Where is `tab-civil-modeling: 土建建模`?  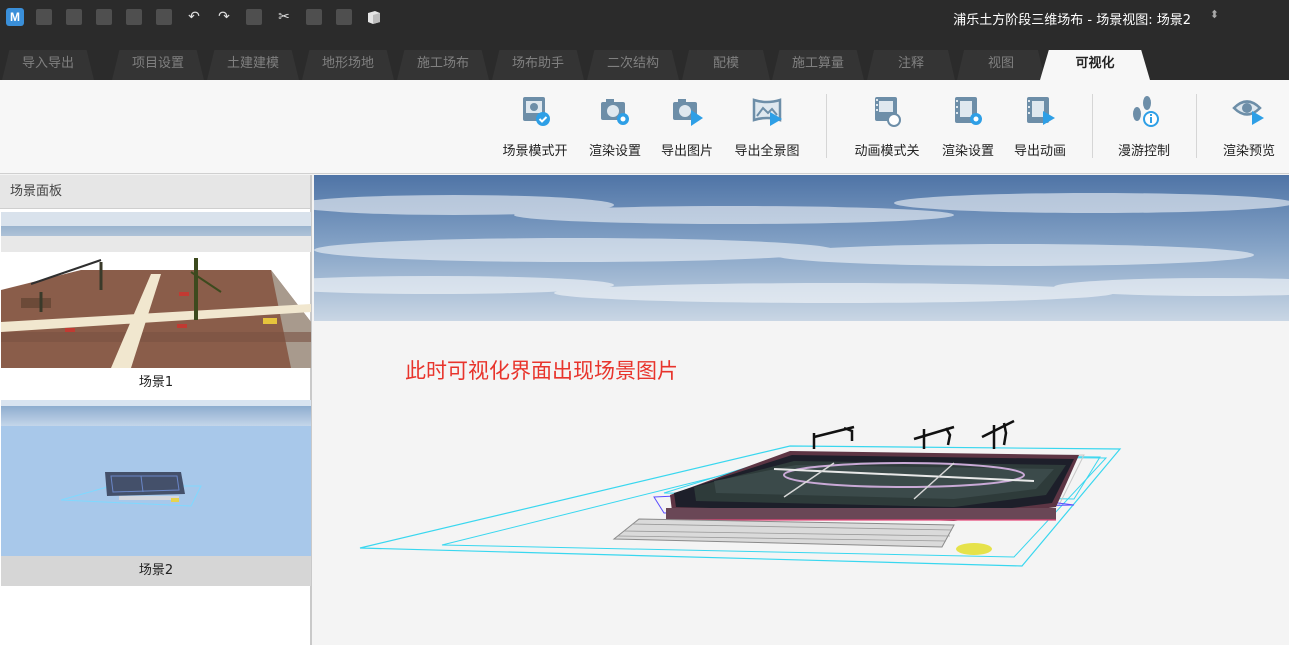
tab-civil-modeling: 土建建模 is located at coordinates (253, 65).